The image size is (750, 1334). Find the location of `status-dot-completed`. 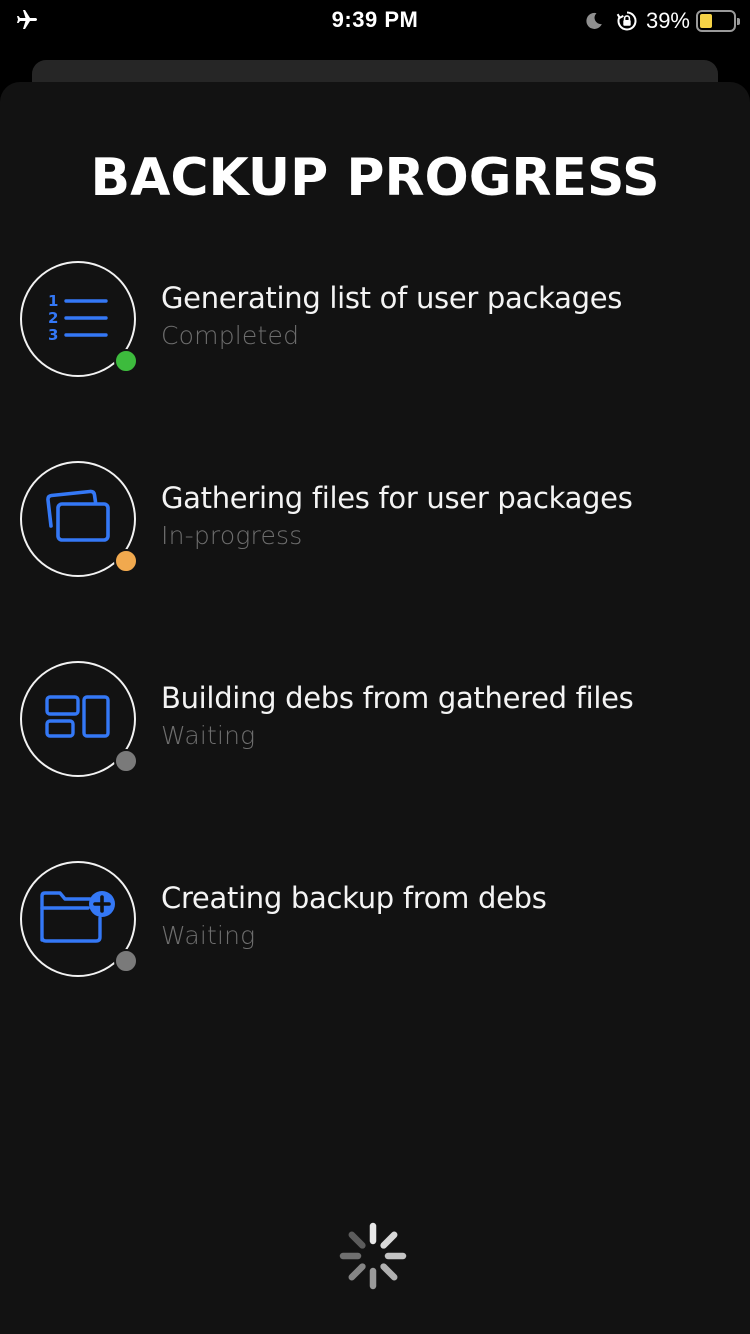

status-dot-completed is located at coordinates (126, 361).